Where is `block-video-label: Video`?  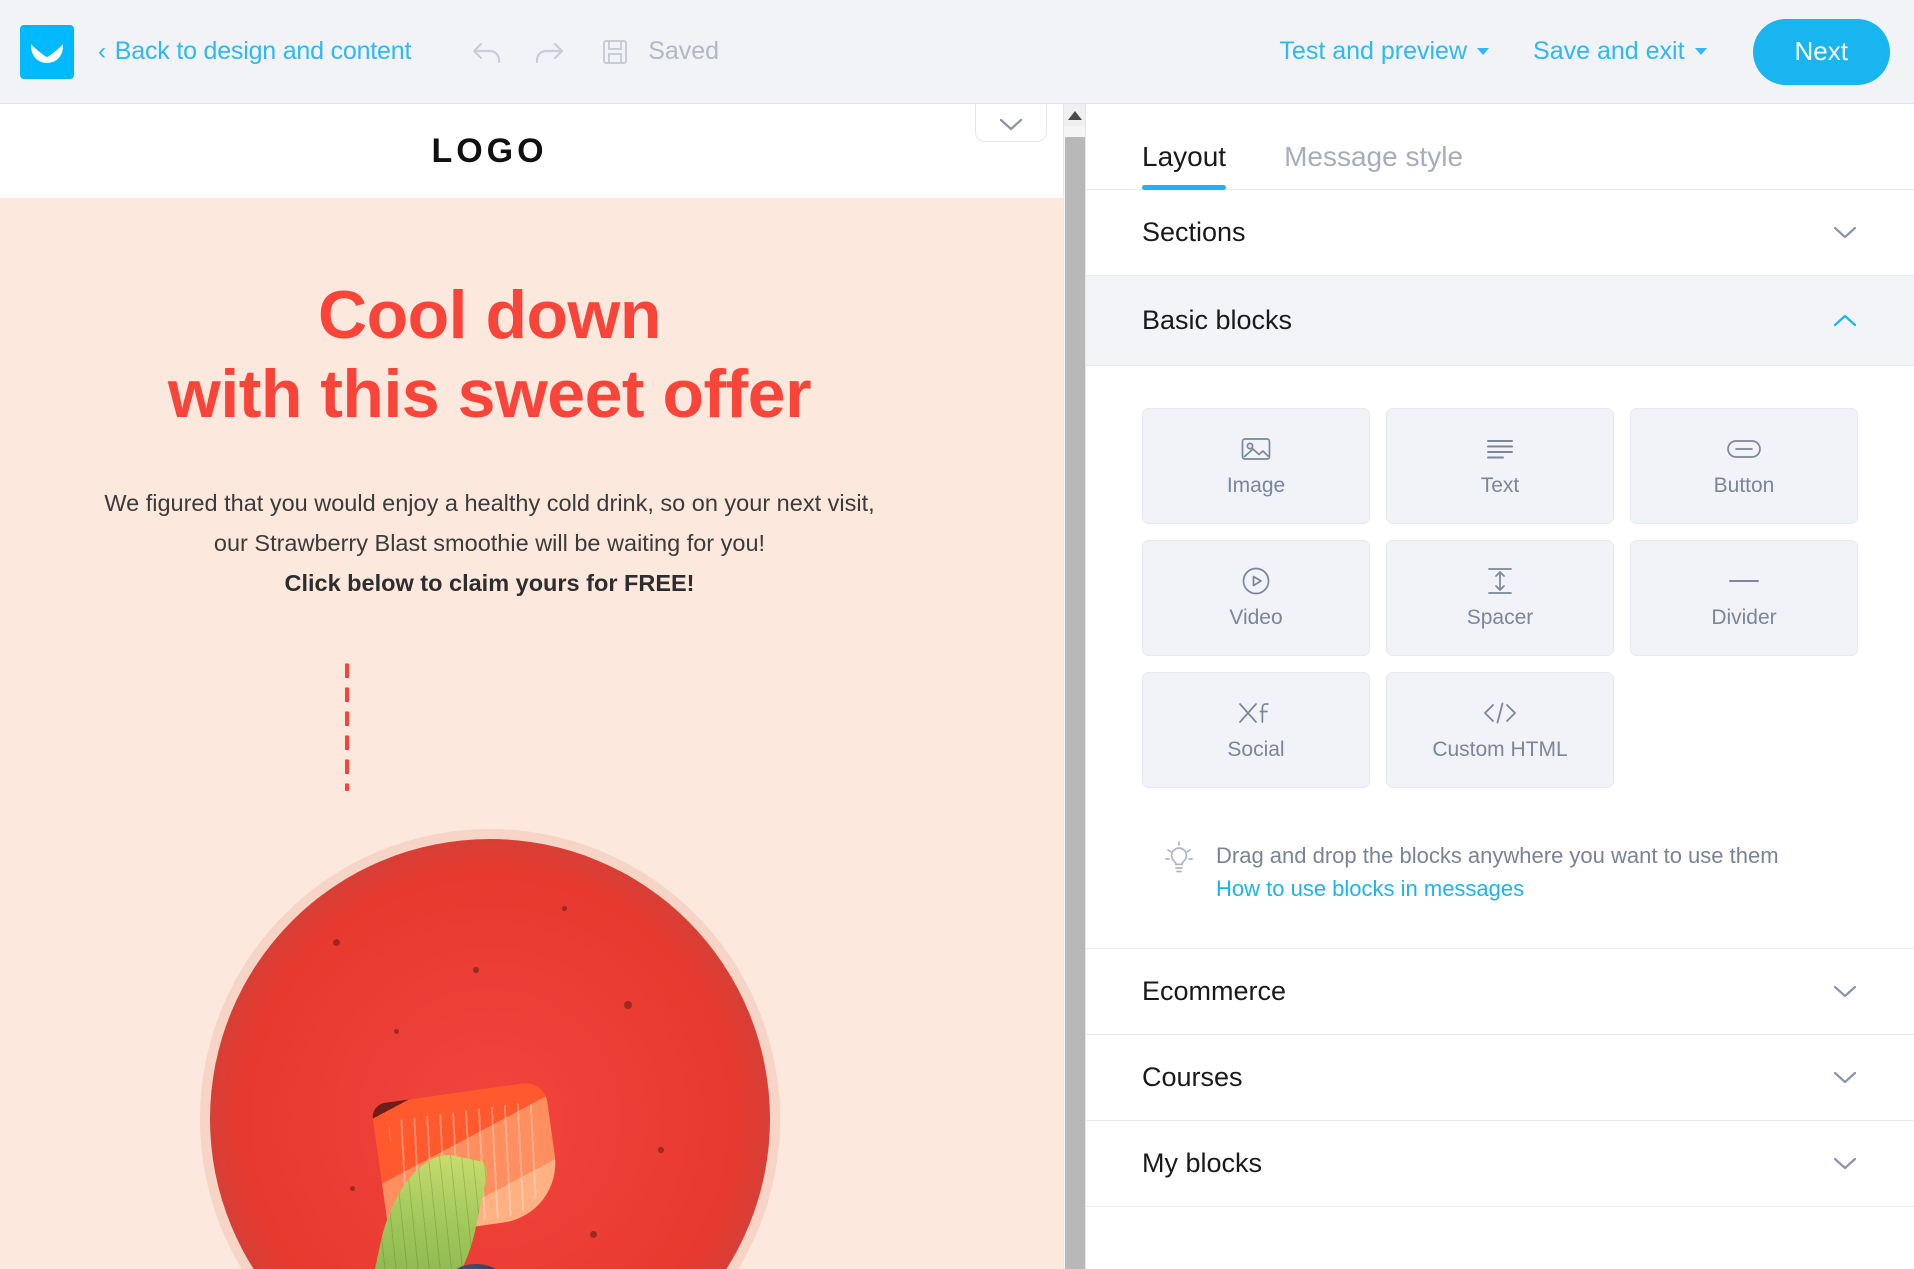
block-video-label: Video is located at coordinates (1256, 617).